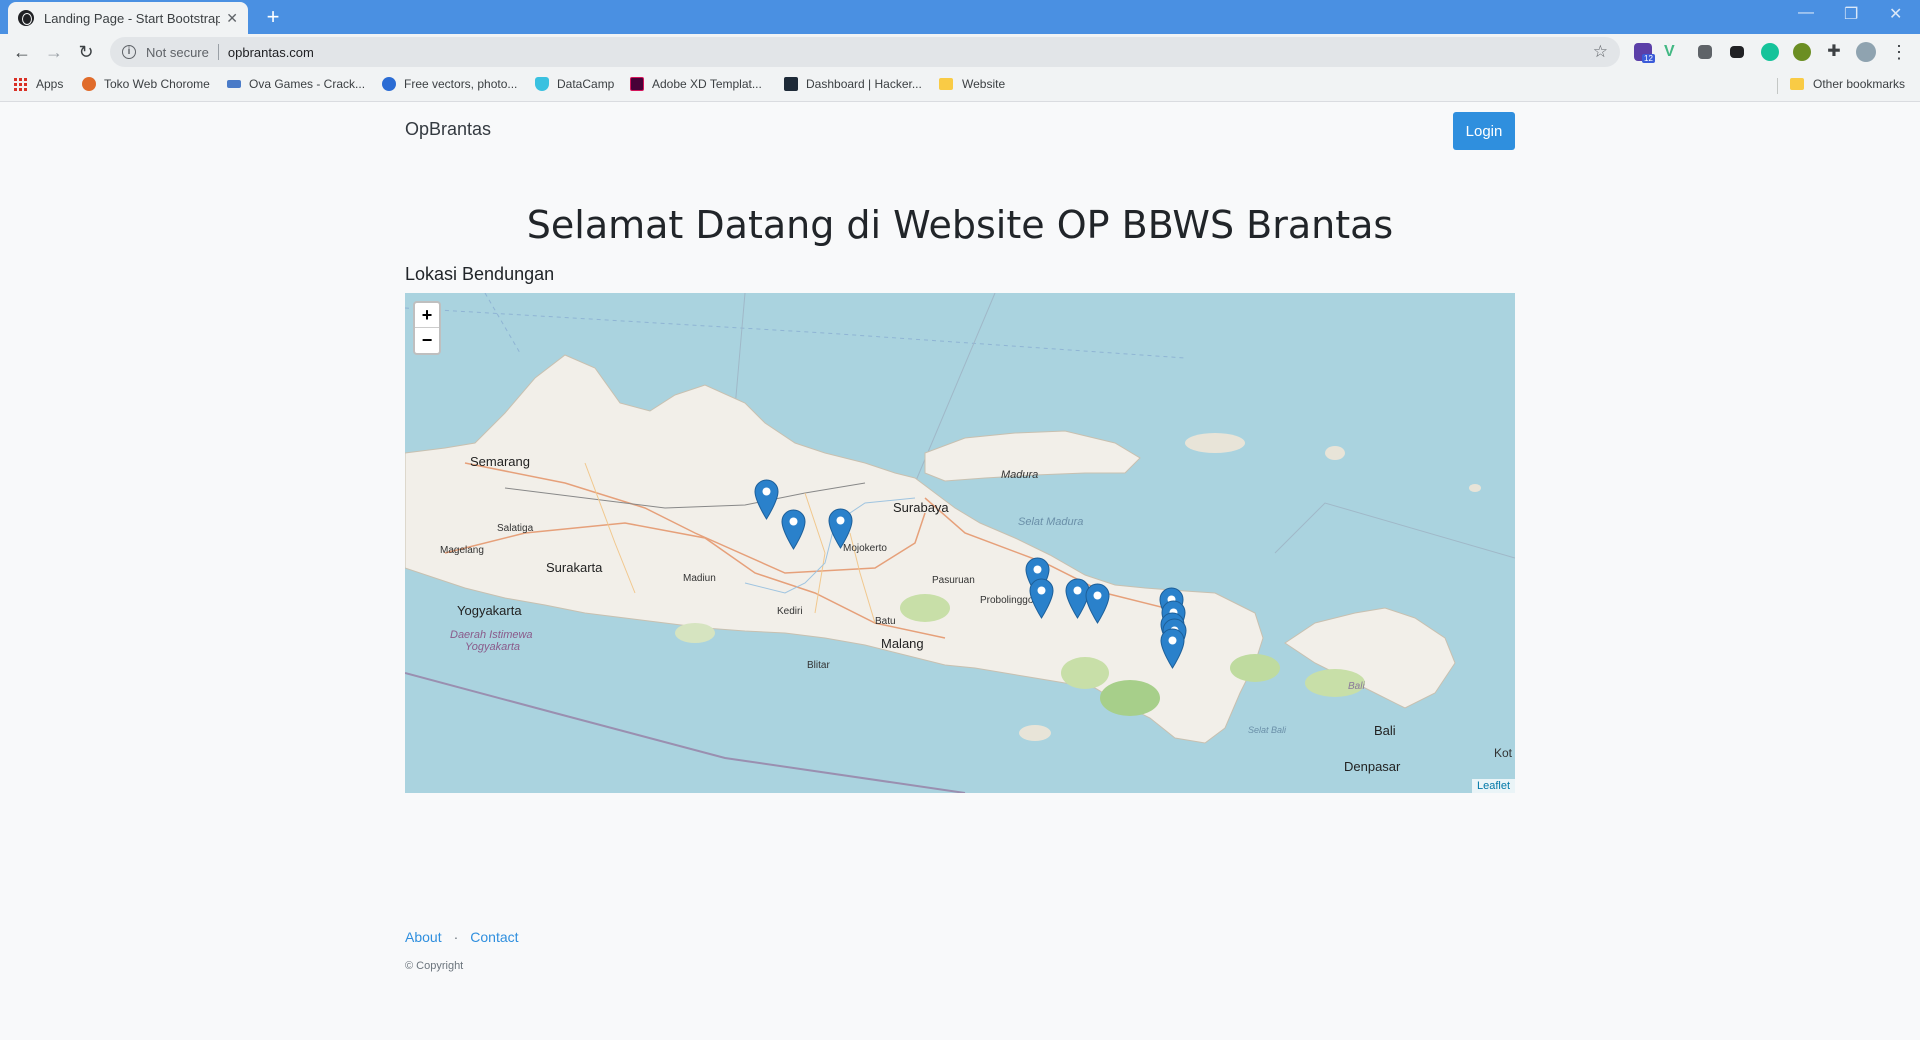 The image size is (1920, 1040). Describe the element at coordinates (462, 550) in the screenshot. I see `map-label: Magelang` at that location.